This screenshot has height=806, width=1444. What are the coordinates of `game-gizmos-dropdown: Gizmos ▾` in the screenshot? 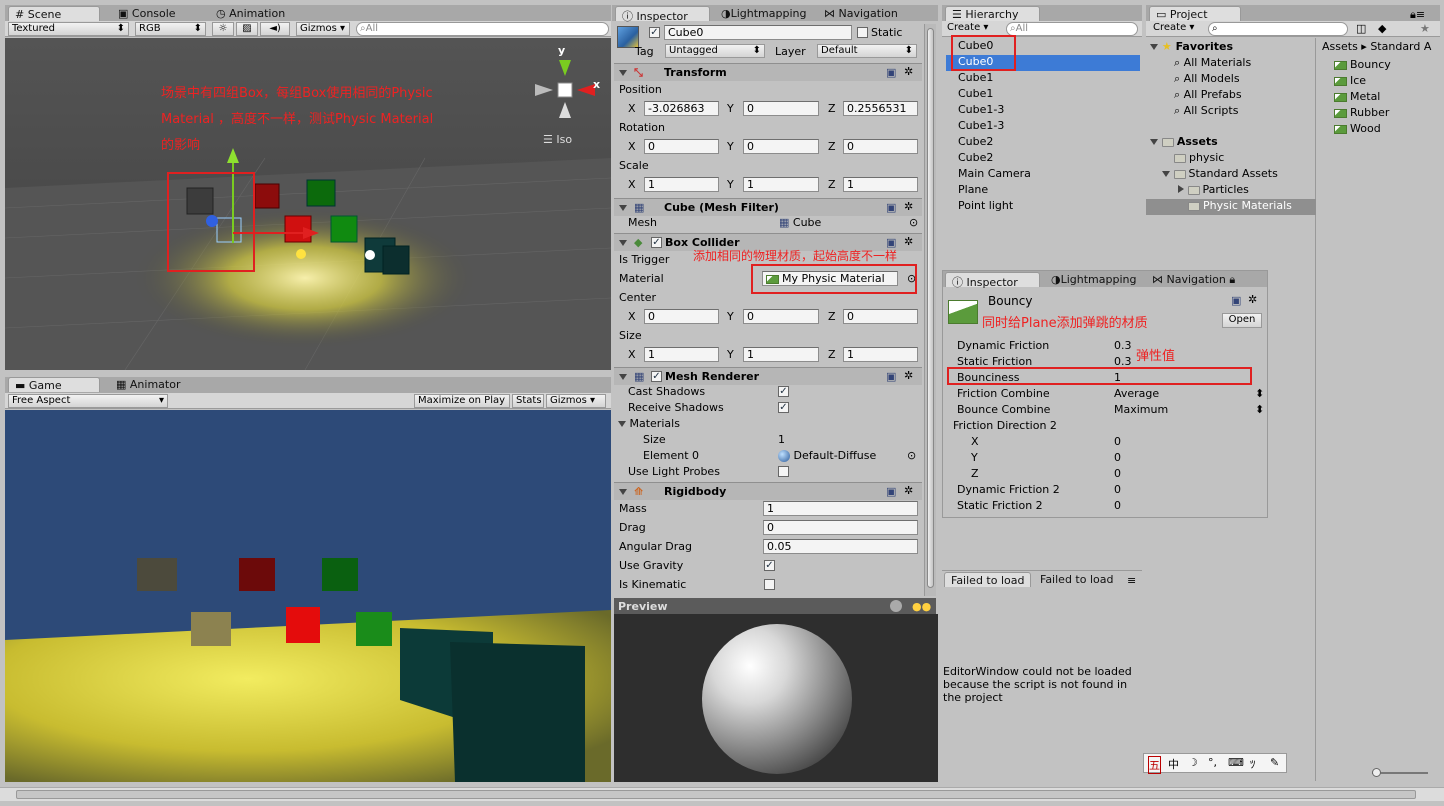 It's located at (576, 401).